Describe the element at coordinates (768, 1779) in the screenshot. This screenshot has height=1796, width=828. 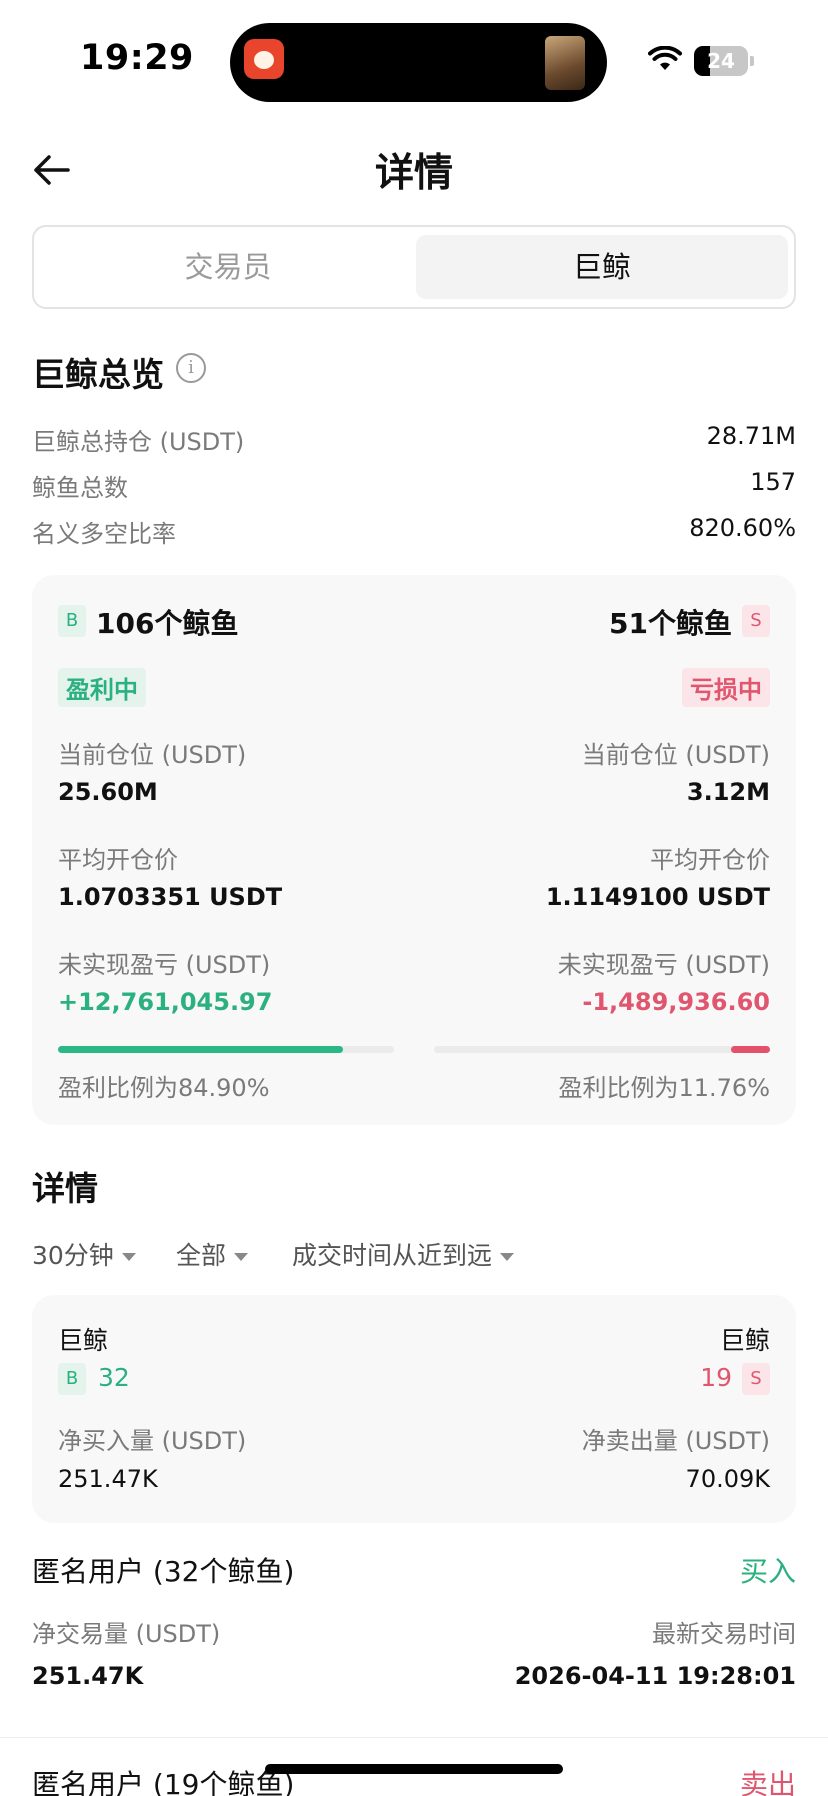
I see `sell-action-button: 卖出` at that location.